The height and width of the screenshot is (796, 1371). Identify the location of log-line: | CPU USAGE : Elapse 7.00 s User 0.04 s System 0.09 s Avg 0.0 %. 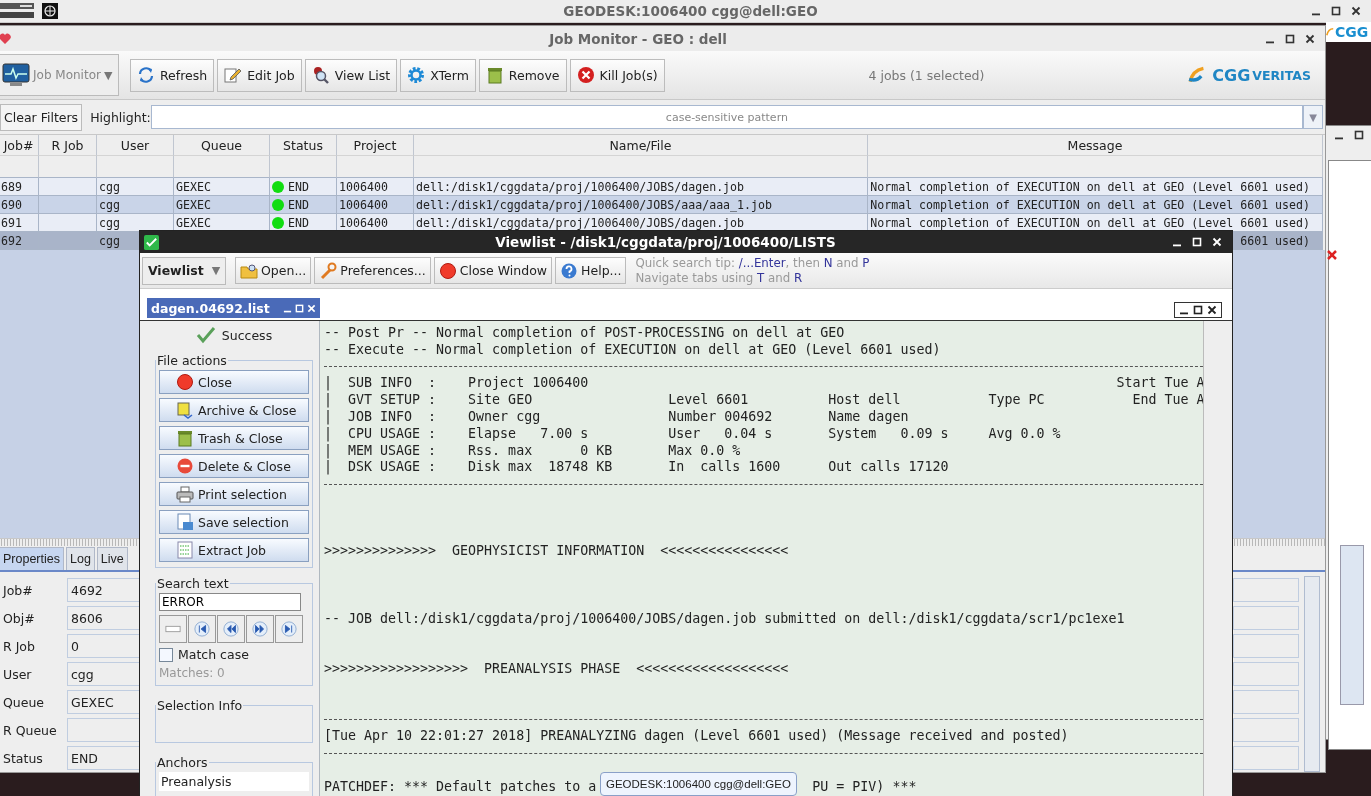
(693, 434).